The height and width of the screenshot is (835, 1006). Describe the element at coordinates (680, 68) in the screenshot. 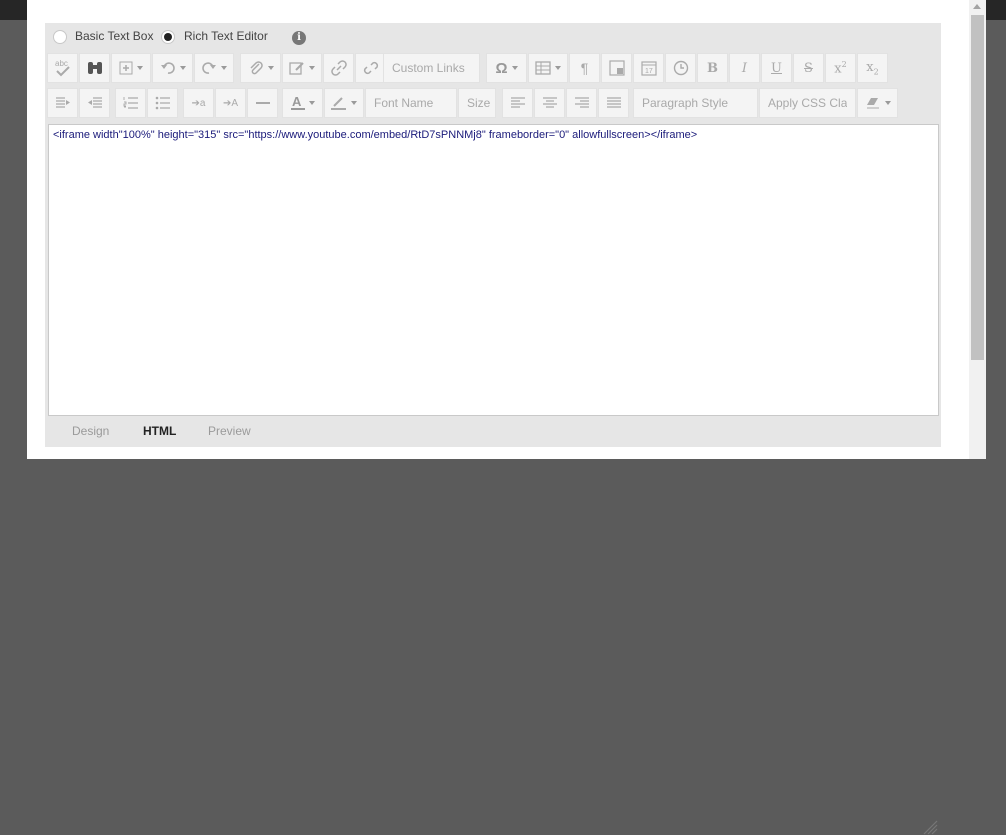

I see `time-button` at that location.